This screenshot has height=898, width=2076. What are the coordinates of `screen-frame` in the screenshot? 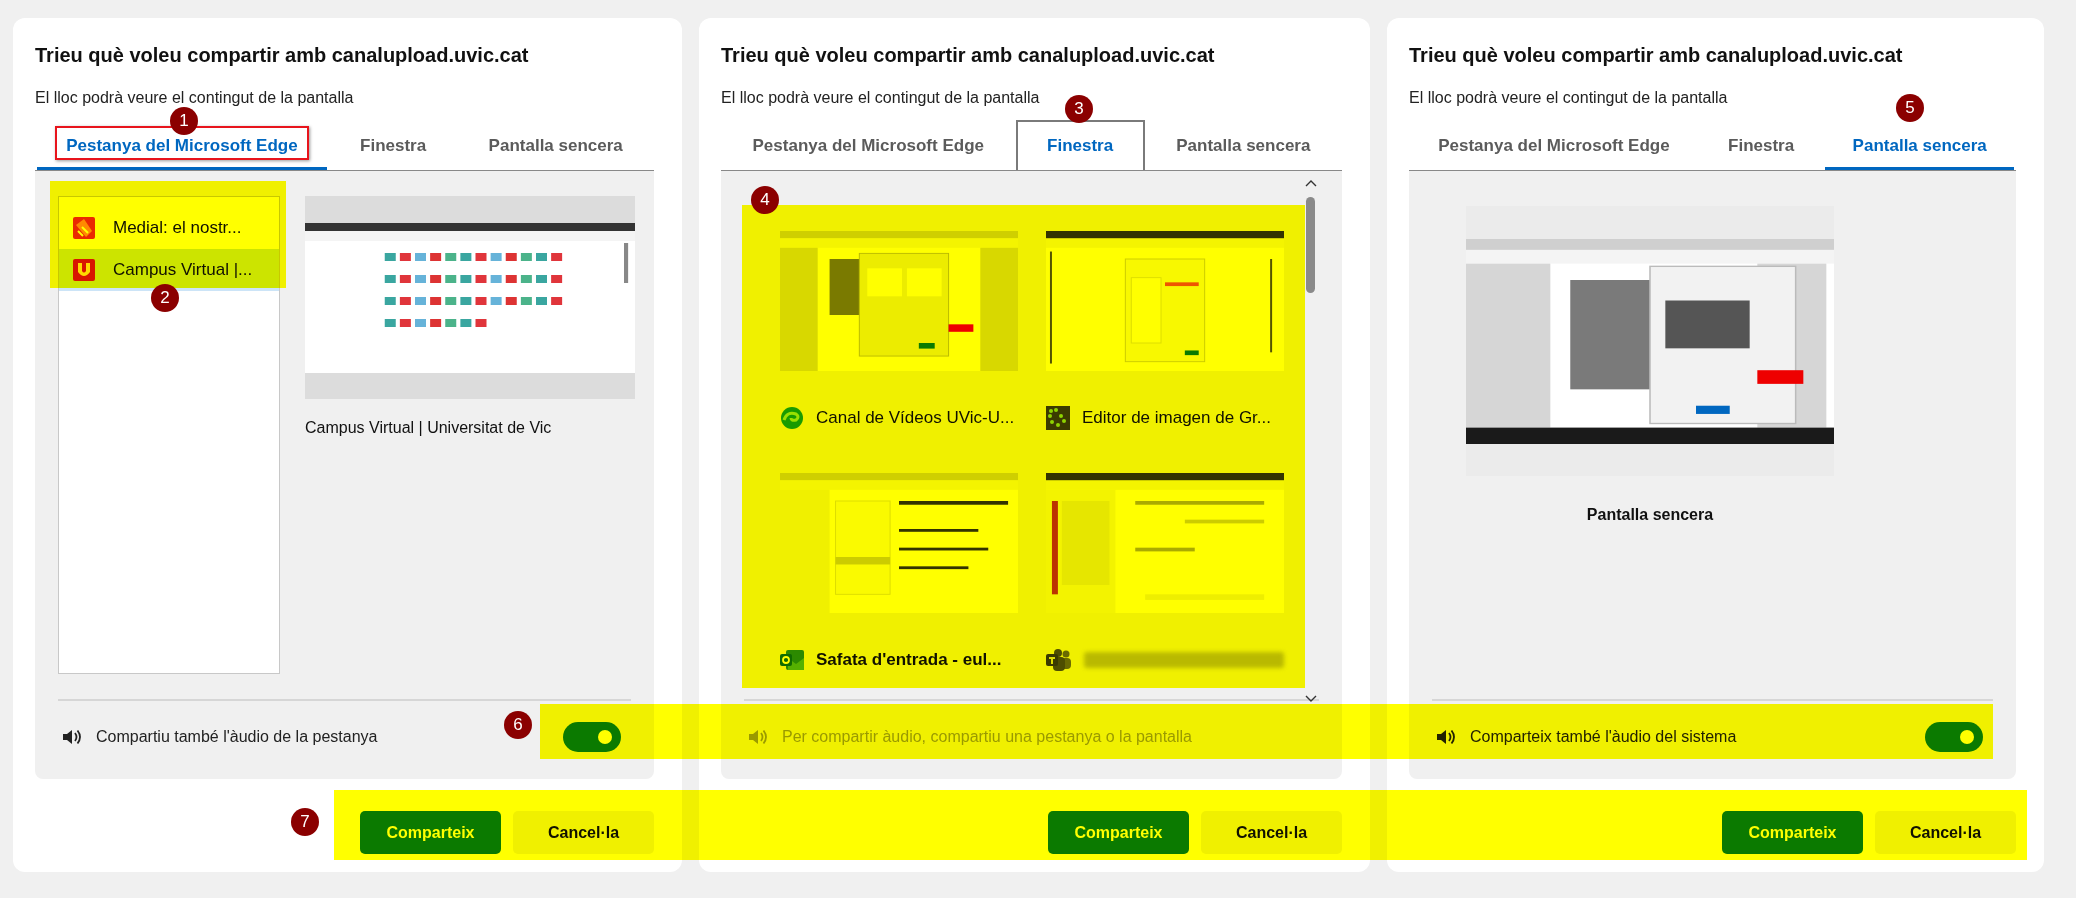 It's located at (1650, 341).